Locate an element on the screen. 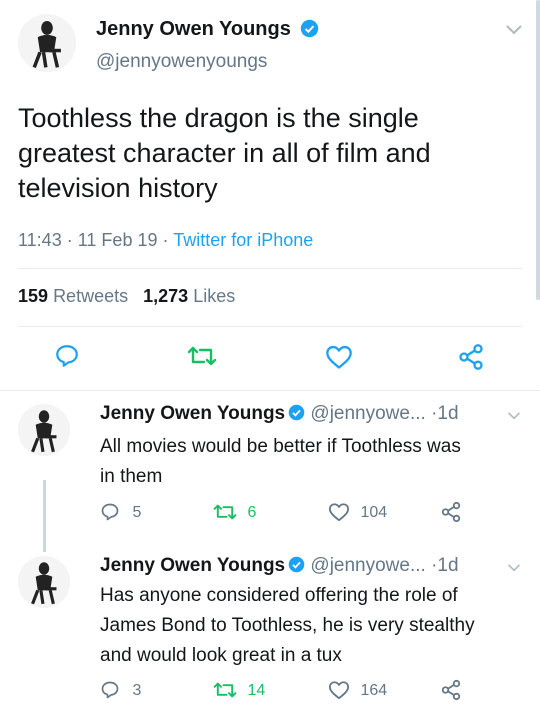 The height and width of the screenshot is (713, 540). retweets-label: Retweets is located at coordinates (91, 296).